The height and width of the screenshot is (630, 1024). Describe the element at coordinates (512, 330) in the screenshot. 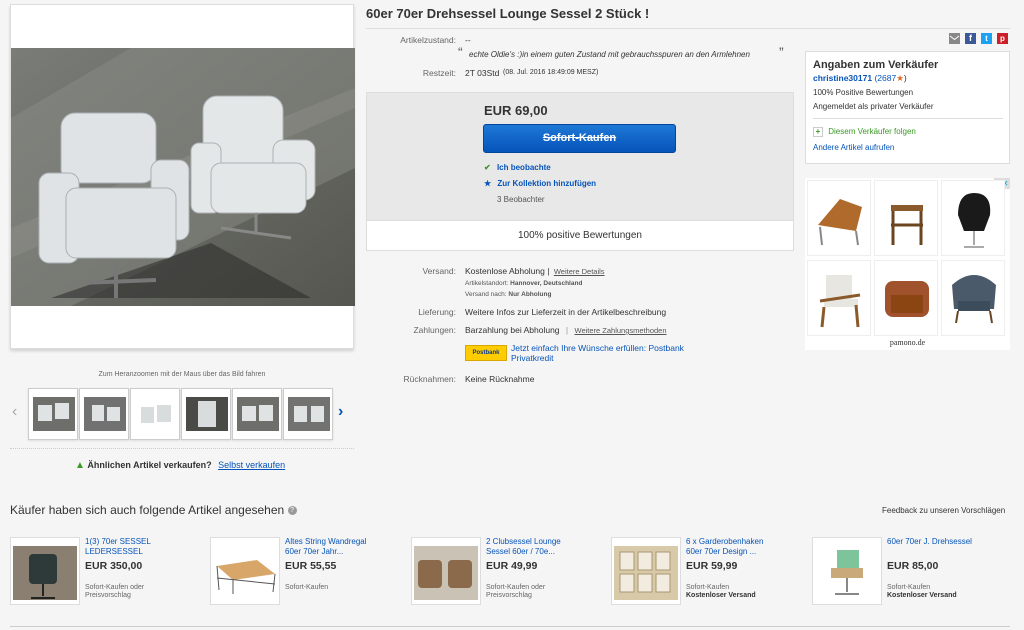

I see `payment-text: Barzahlung bei Abholung` at that location.